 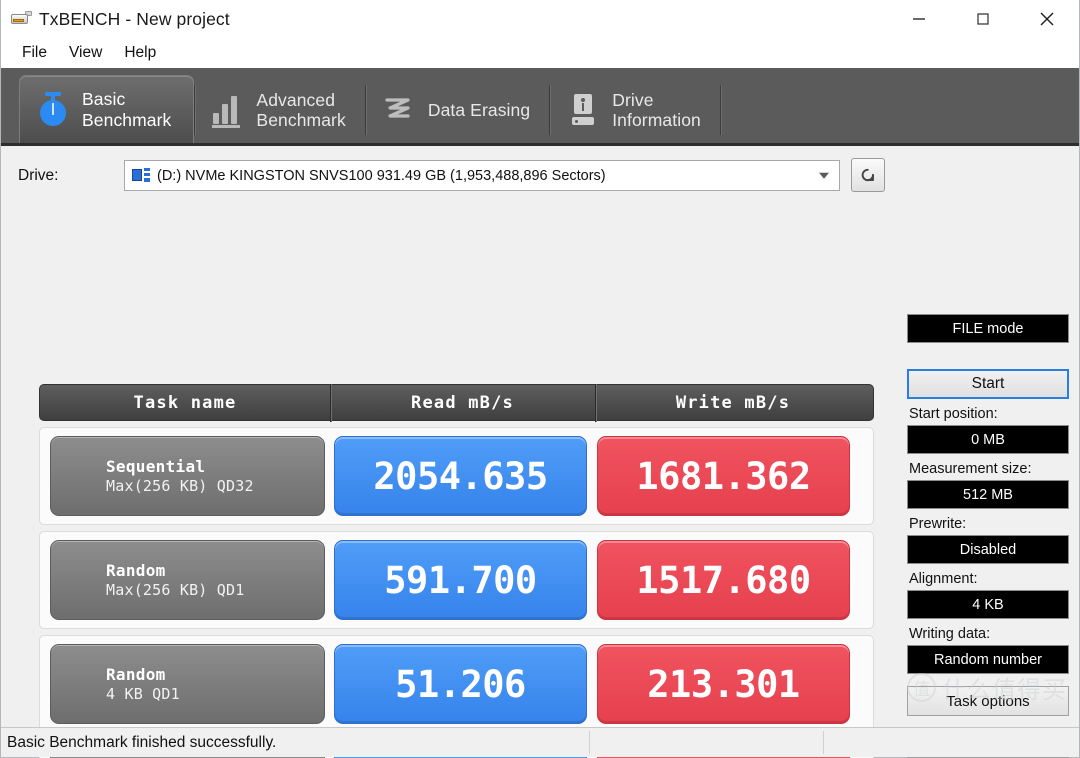 What do you see at coordinates (988, 604) in the screenshot?
I see `alignment-value: 4 KB` at bounding box center [988, 604].